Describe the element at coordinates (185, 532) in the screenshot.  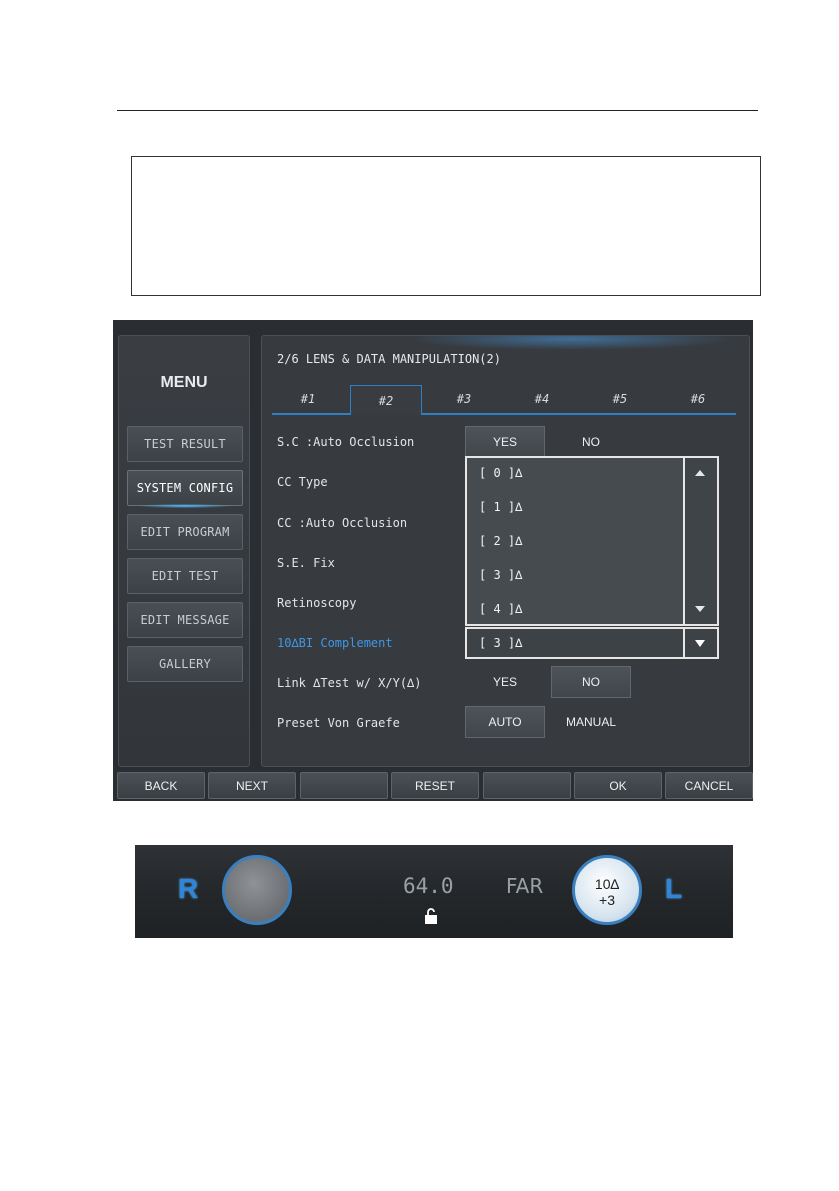
I see `menu-edit-program-button: EDIT PROGRAM` at that location.